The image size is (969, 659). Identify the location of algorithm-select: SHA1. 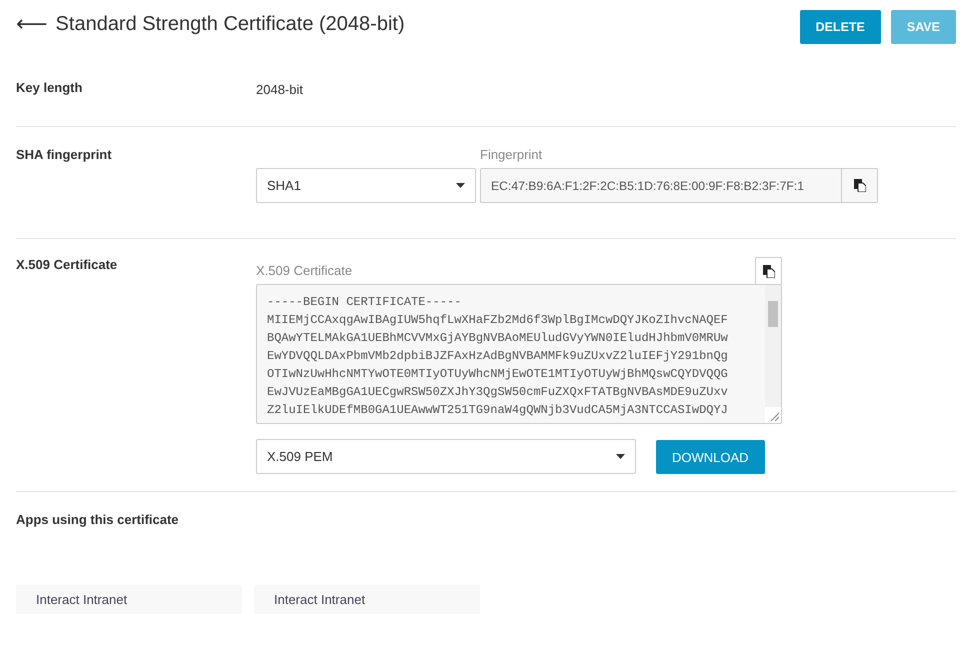
(366, 185).